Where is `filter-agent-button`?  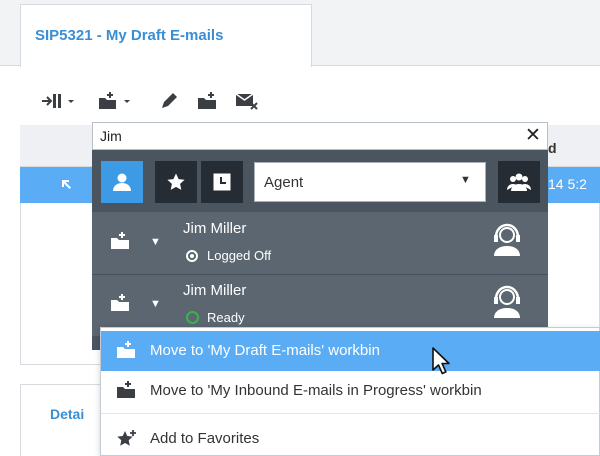
filter-agent-button is located at coordinates (122, 182).